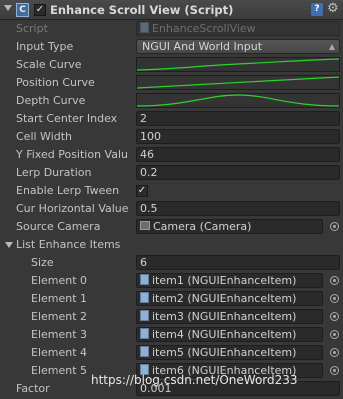 The image size is (343, 399). I want to click on element-value: item5 (NGUIEnhanceItem), so click(224, 352).